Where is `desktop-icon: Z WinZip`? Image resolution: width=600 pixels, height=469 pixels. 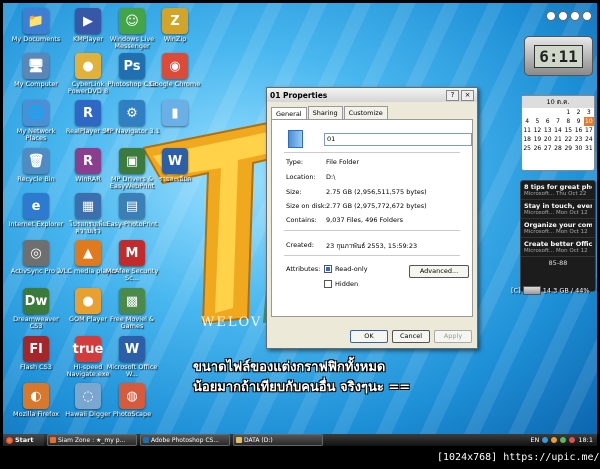 desktop-icon: Z WinZip is located at coordinates (175, 25).